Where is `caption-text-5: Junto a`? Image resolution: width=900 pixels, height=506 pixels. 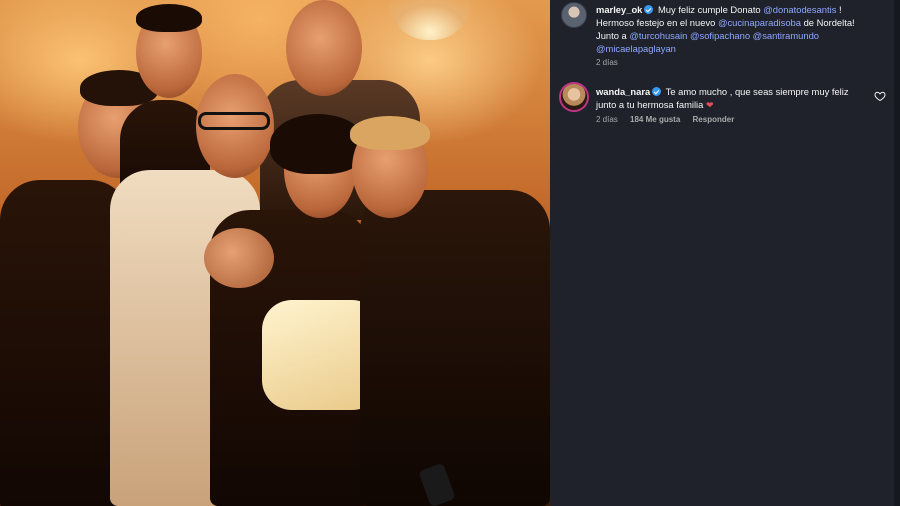 caption-text-5: Junto a is located at coordinates (611, 35).